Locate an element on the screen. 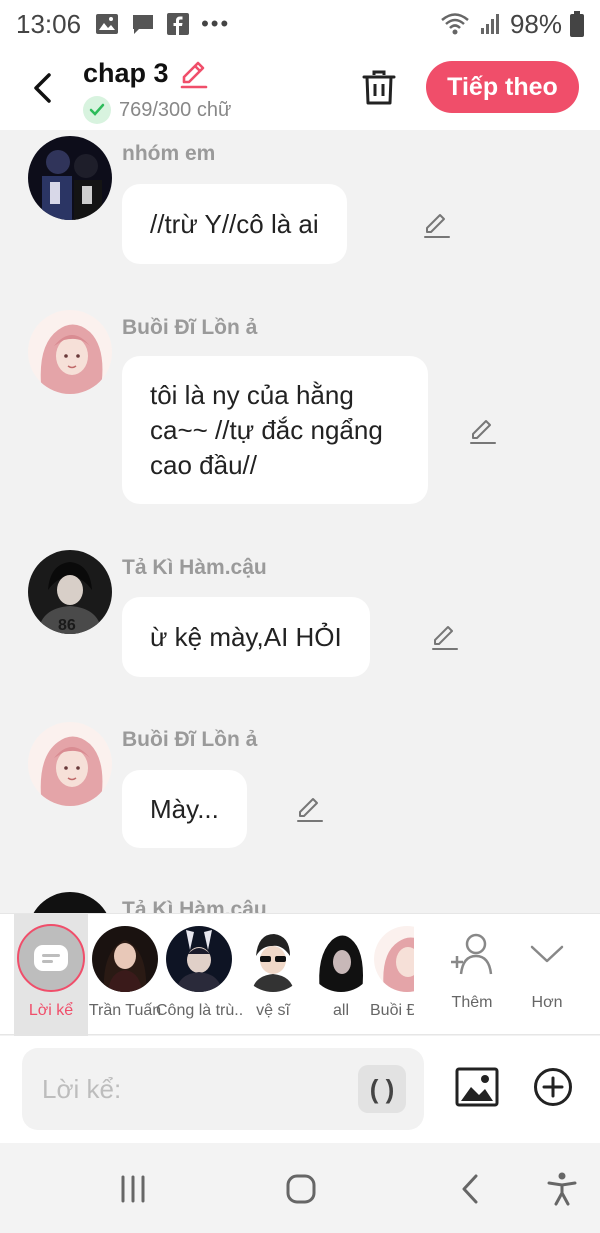  image-icon is located at coordinates (477, 1087).